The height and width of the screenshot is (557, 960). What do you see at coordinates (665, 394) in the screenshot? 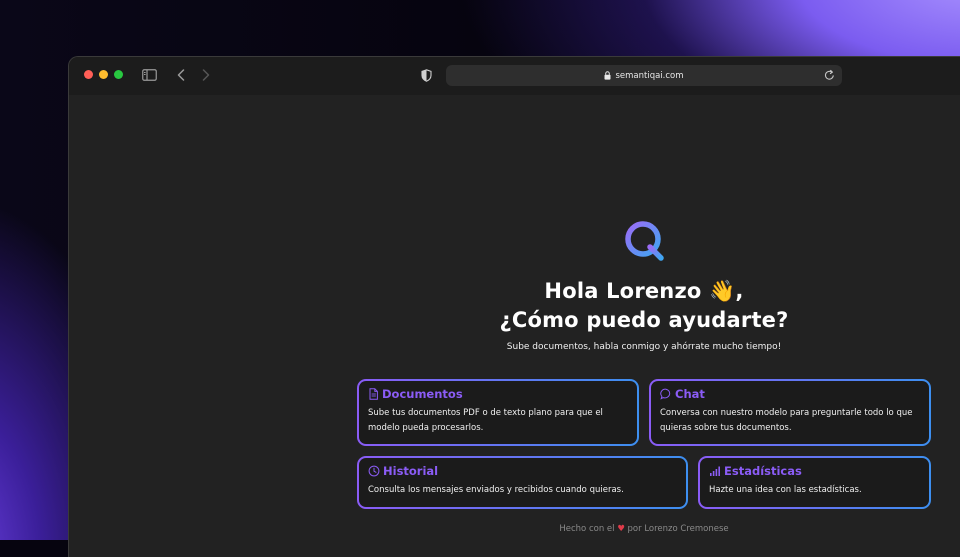
I see `chat-bubble-icon` at bounding box center [665, 394].